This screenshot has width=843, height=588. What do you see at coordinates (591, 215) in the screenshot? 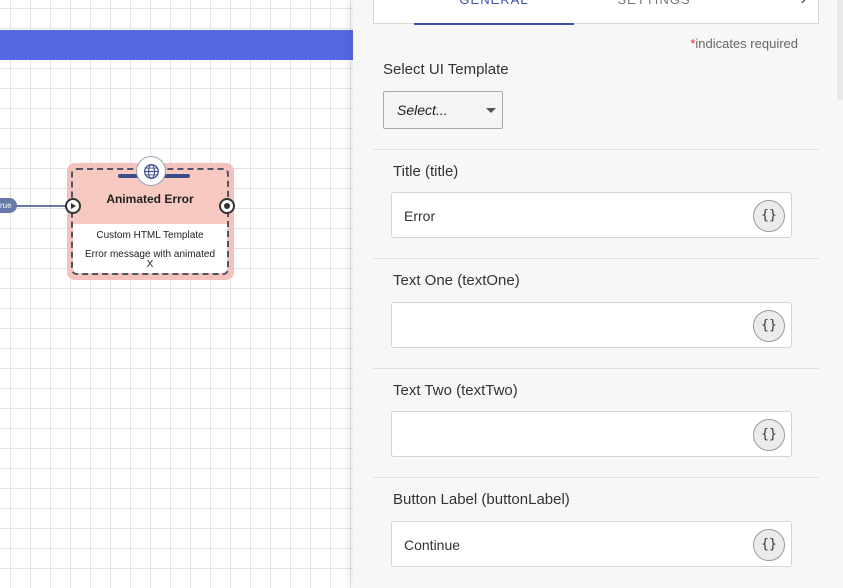
I see `title-input: Error {}` at bounding box center [591, 215].